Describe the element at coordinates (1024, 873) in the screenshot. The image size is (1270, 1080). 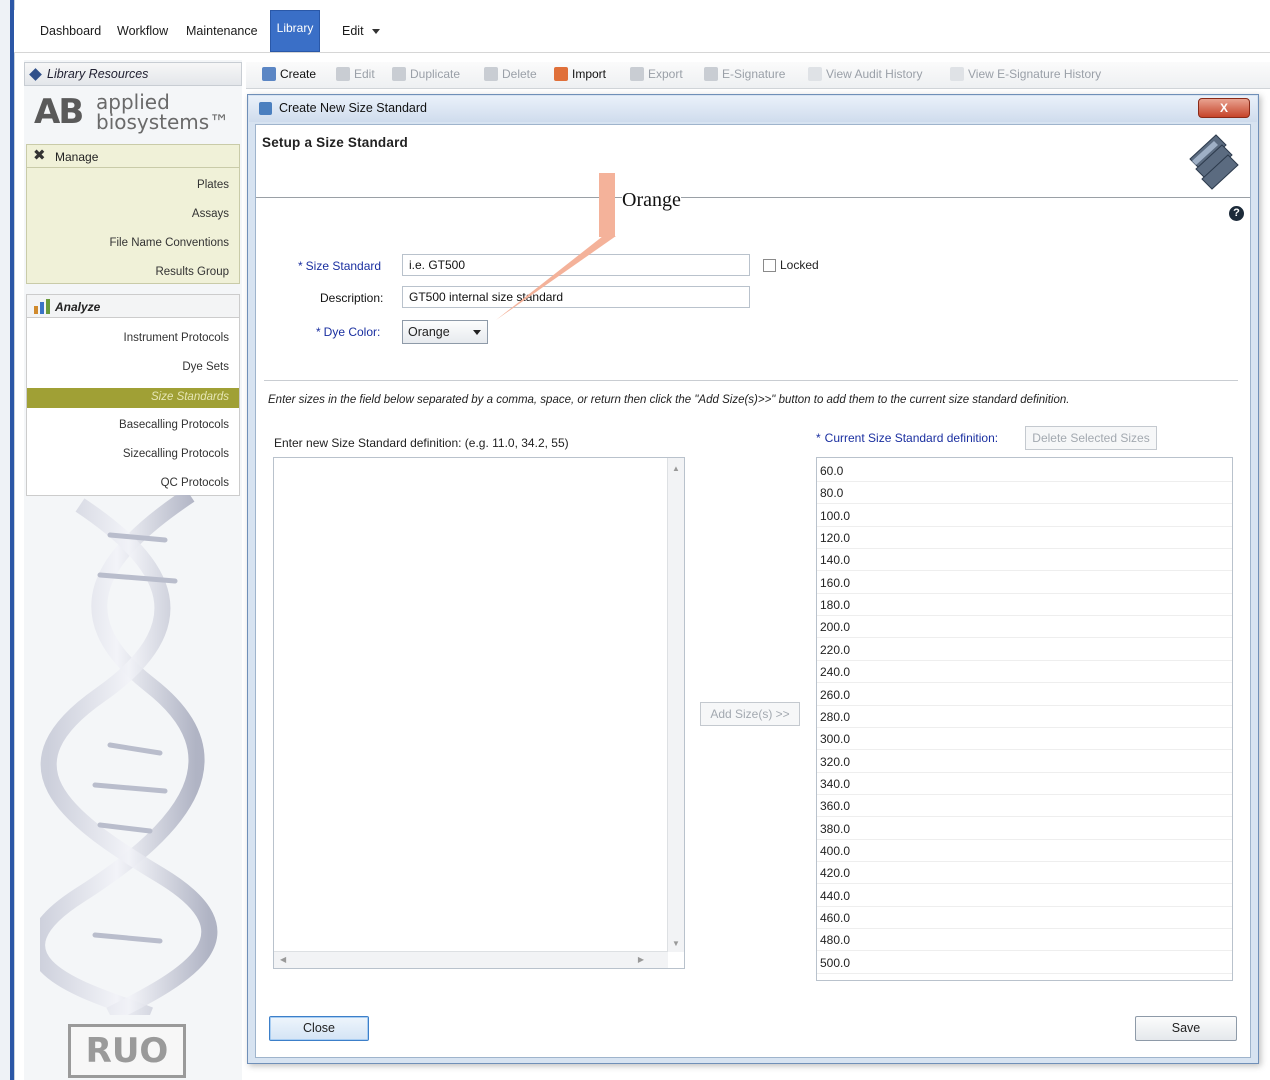
I see `size-list-item: 420.0` at that location.